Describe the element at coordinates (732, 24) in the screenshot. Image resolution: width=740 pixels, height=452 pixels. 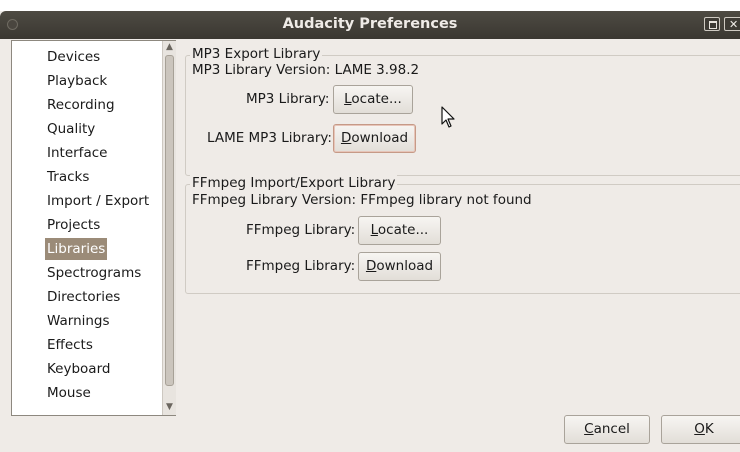
I see `close-icon: ✕` at that location.